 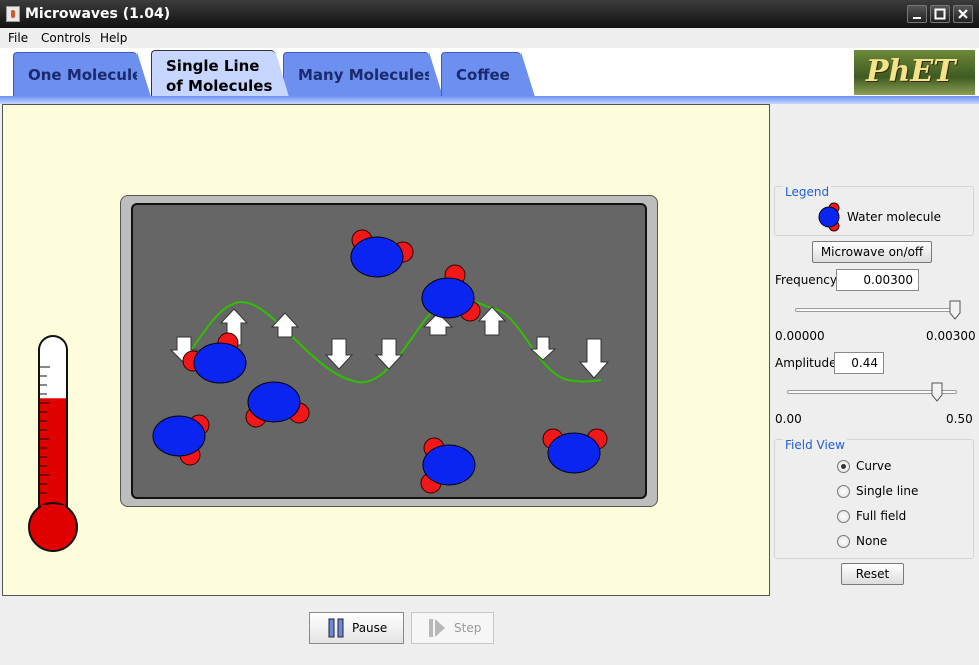 What do you see at coordinates (489, 100) in the screenshot?
I see `tab-underline` at bounding box center [489, 100].